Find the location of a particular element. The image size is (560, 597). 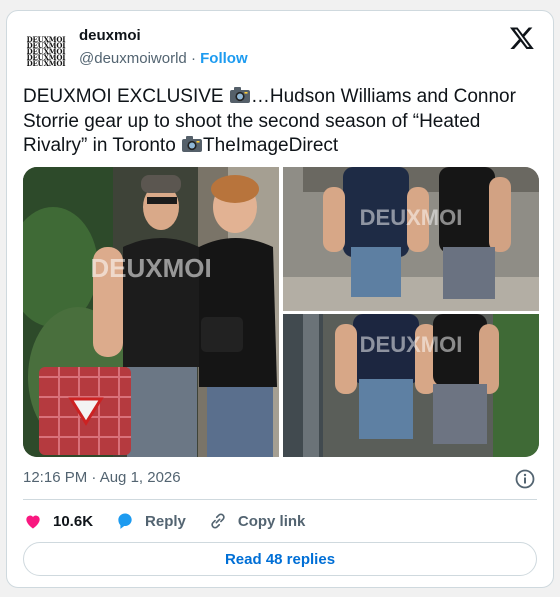

copy-link-label: Copy link is located at coordinates (271, 521).